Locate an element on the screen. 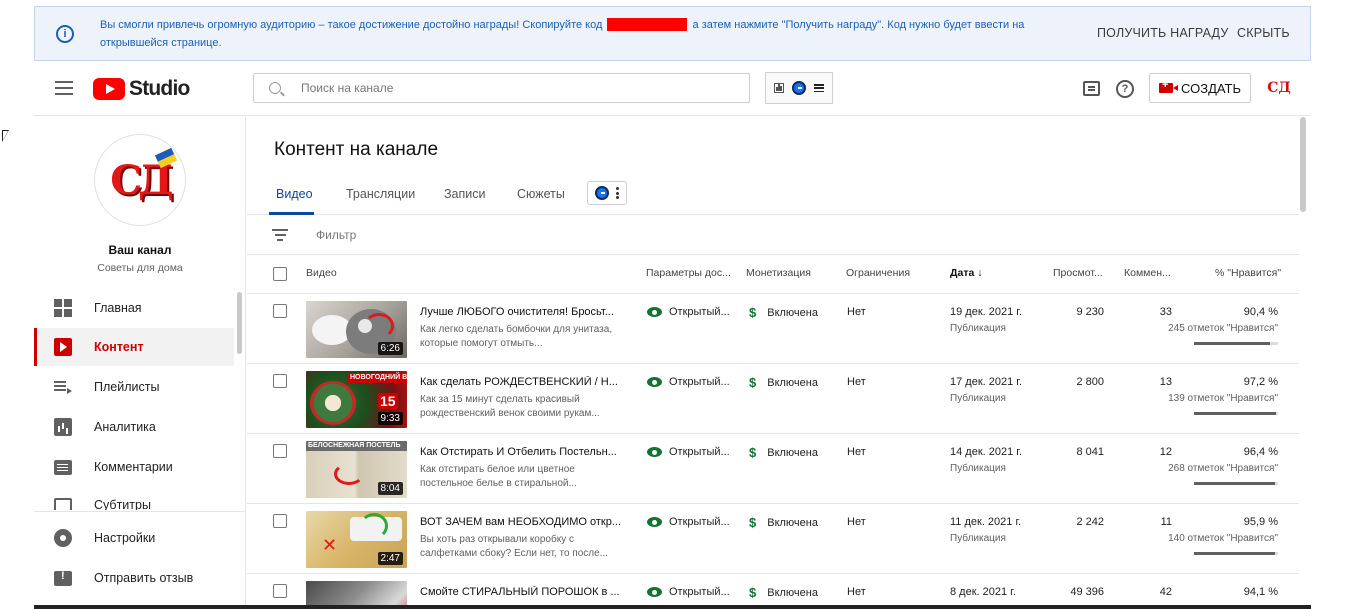 The image size is (1352, 609). logo-text: Studio is located at coordinates (159, 88).